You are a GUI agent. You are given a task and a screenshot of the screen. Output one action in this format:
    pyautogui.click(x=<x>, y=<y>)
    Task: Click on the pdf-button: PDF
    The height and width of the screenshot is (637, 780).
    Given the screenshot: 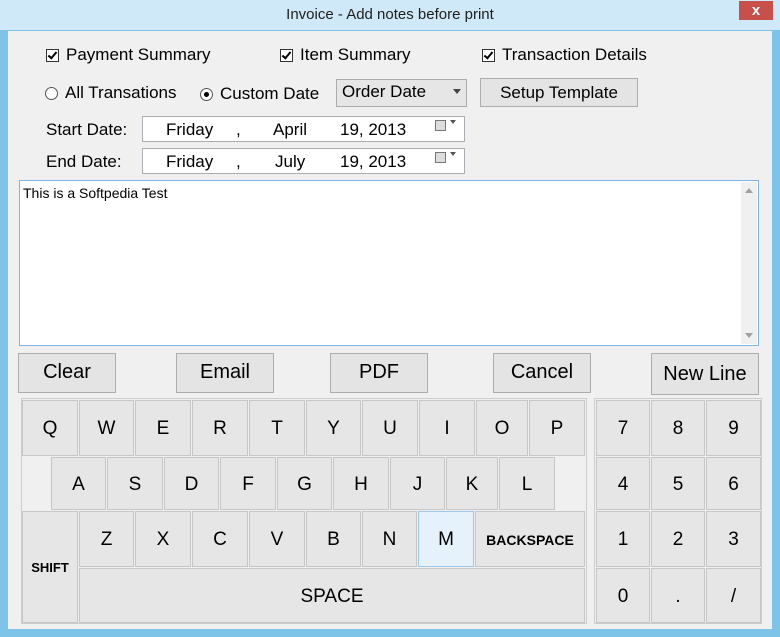 What is the action you would take?
    pyautogui.click(x=379, y=373)
    